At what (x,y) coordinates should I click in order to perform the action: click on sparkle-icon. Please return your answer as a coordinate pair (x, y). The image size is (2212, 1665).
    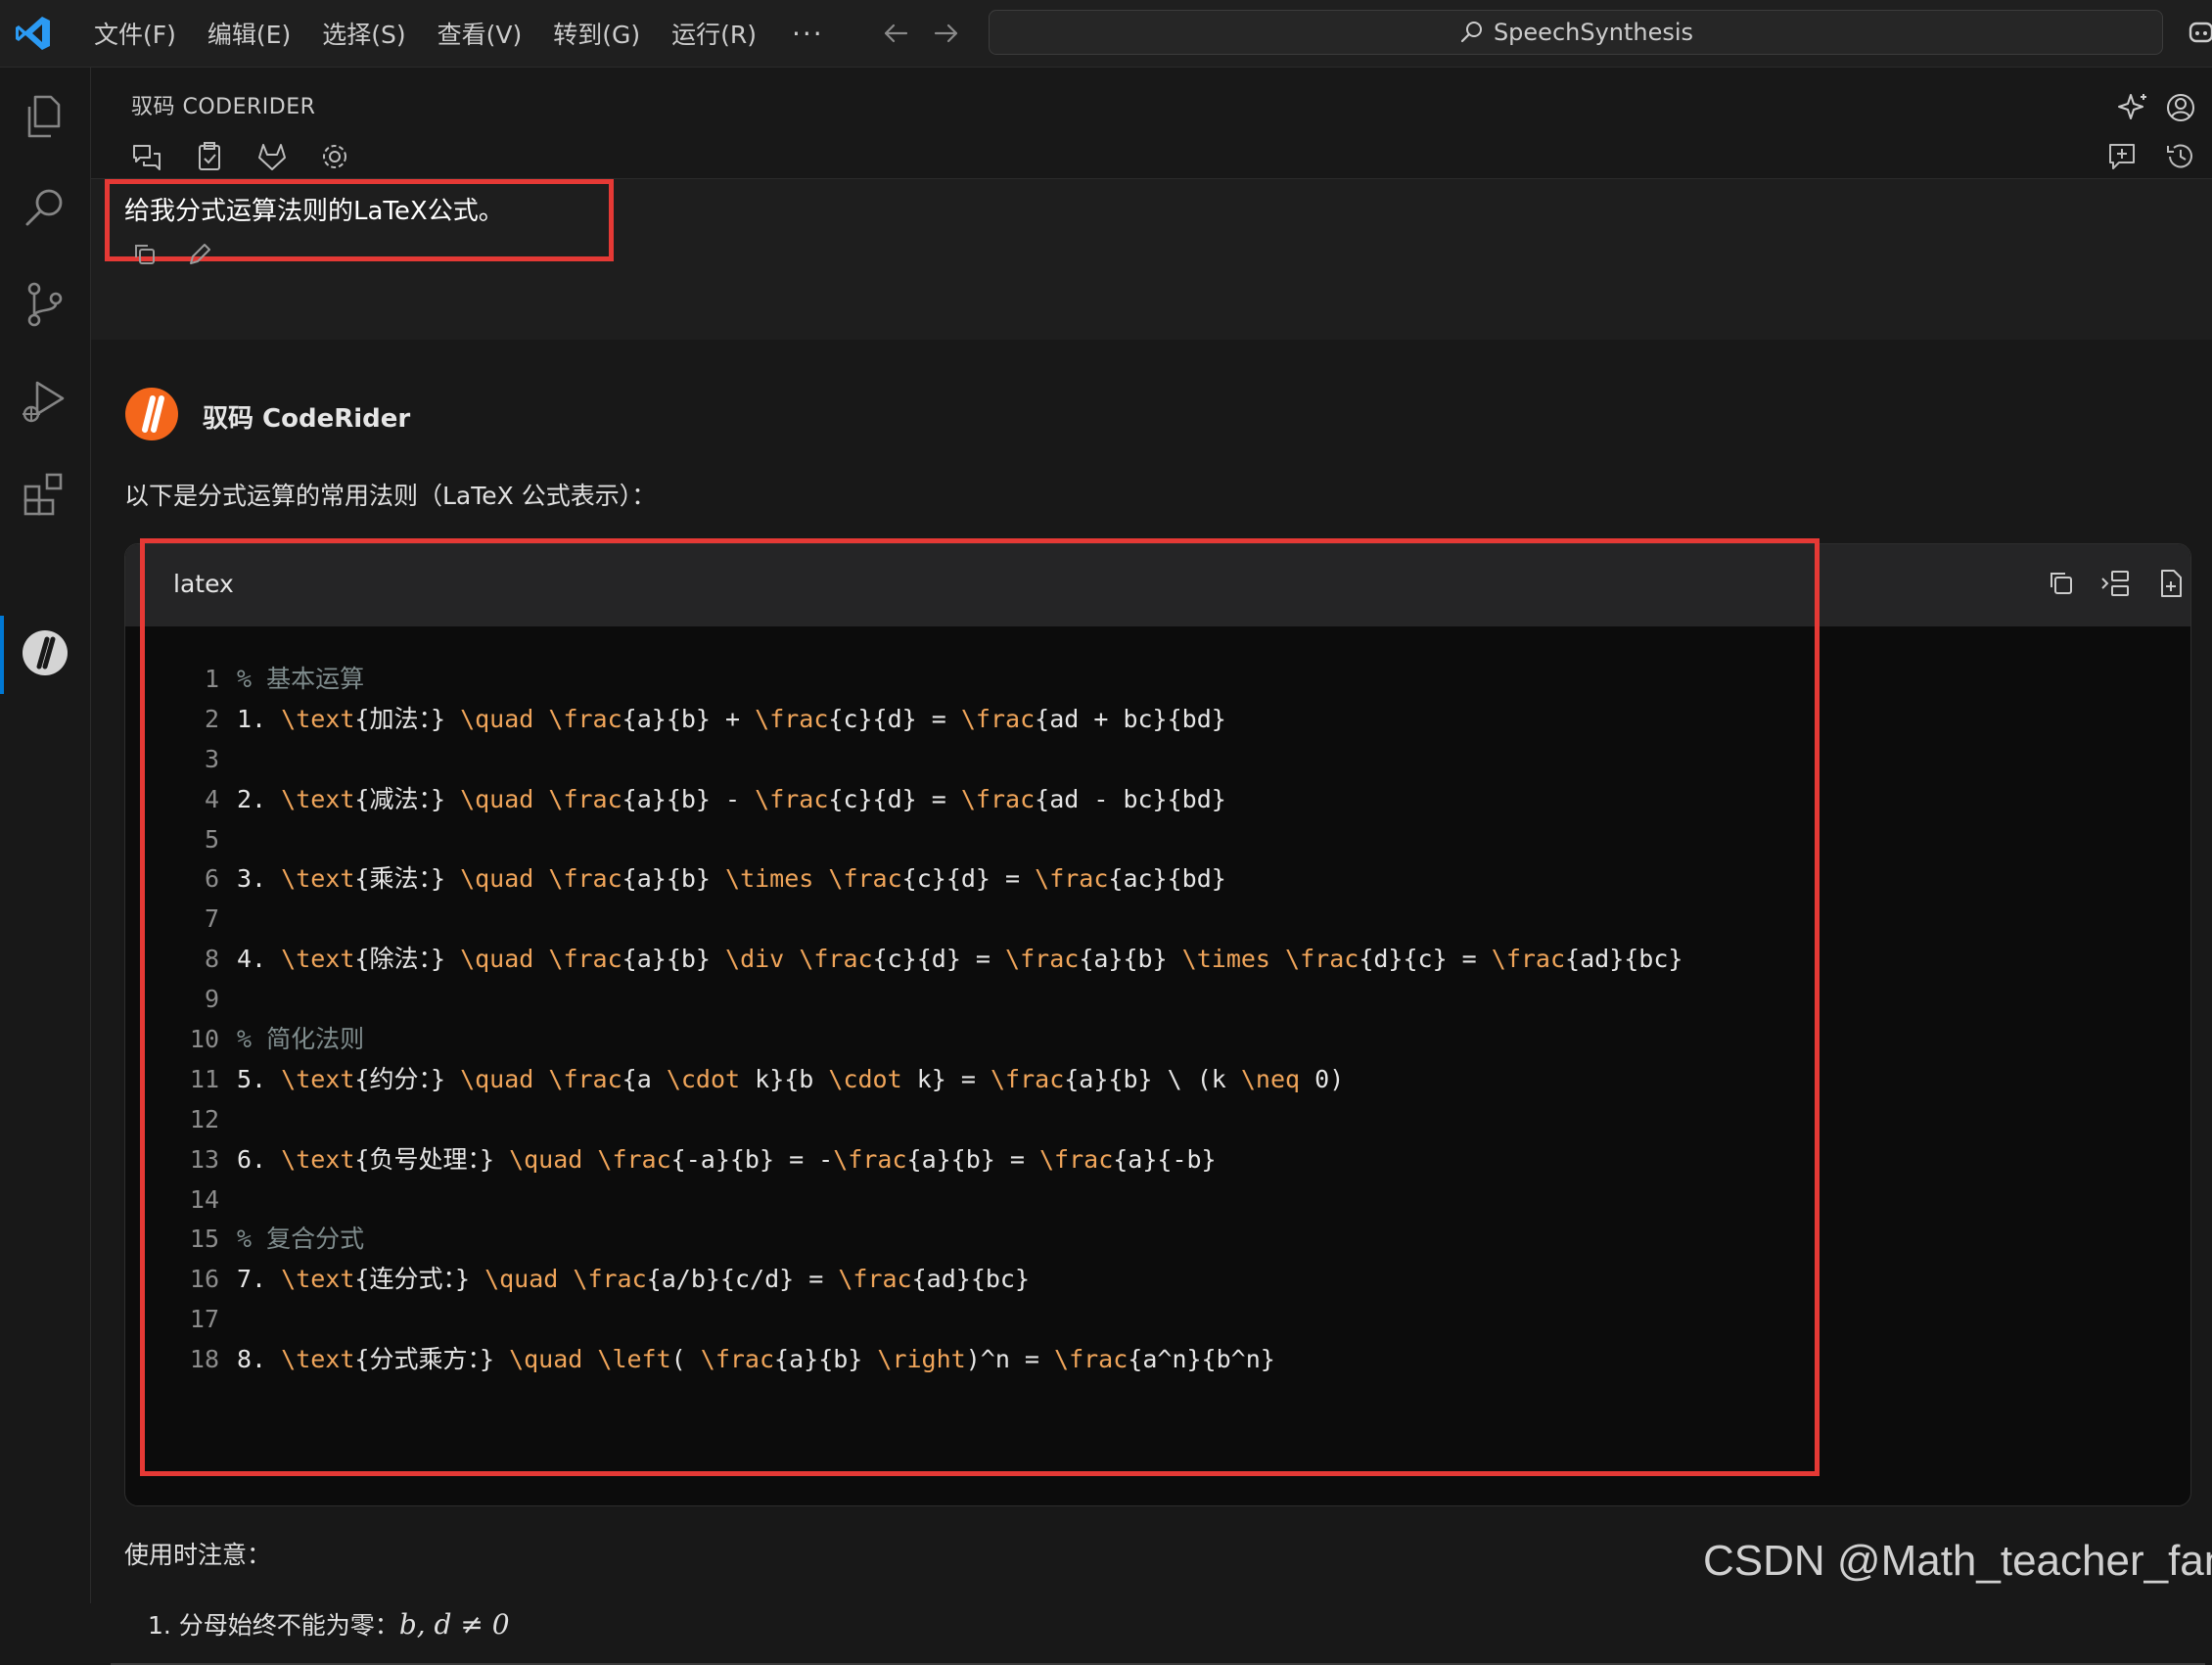
    Looking at the image, I should click on (2133, 107).